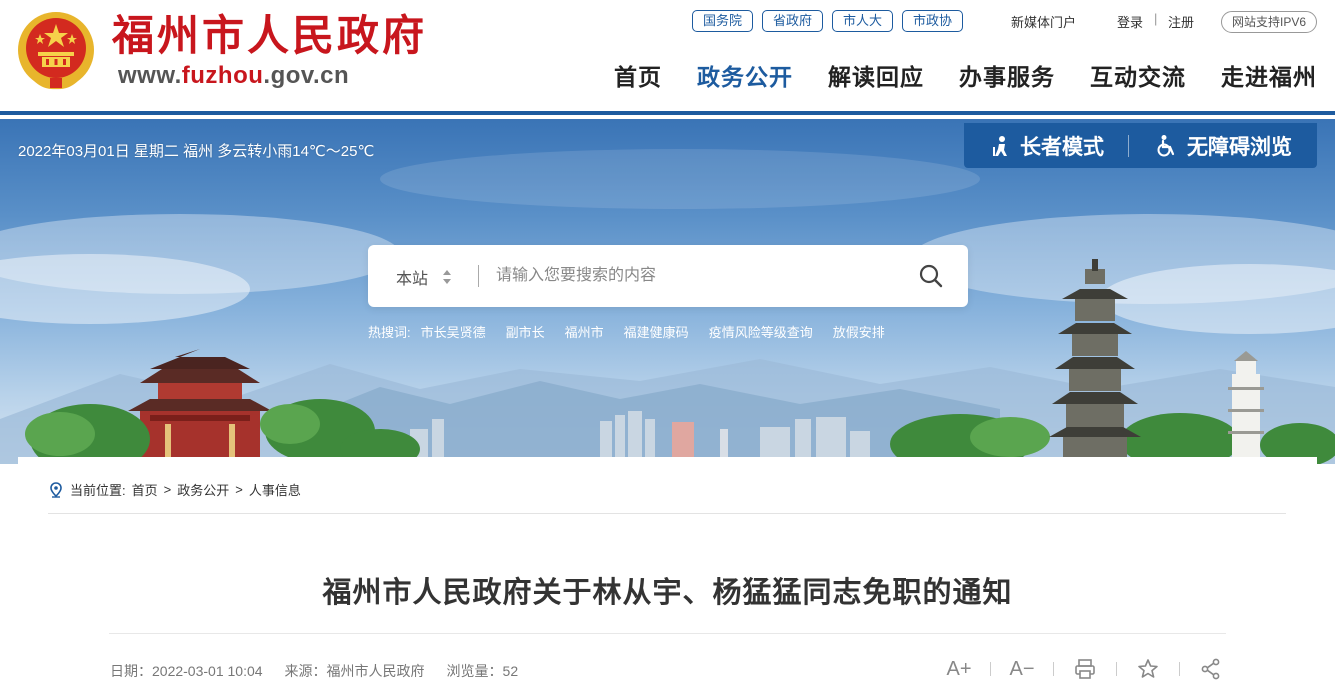 This screenshot has width=1335, height=698. I want to click on article-date: 日期：2022-03-01 10:04, so click(186, 671).